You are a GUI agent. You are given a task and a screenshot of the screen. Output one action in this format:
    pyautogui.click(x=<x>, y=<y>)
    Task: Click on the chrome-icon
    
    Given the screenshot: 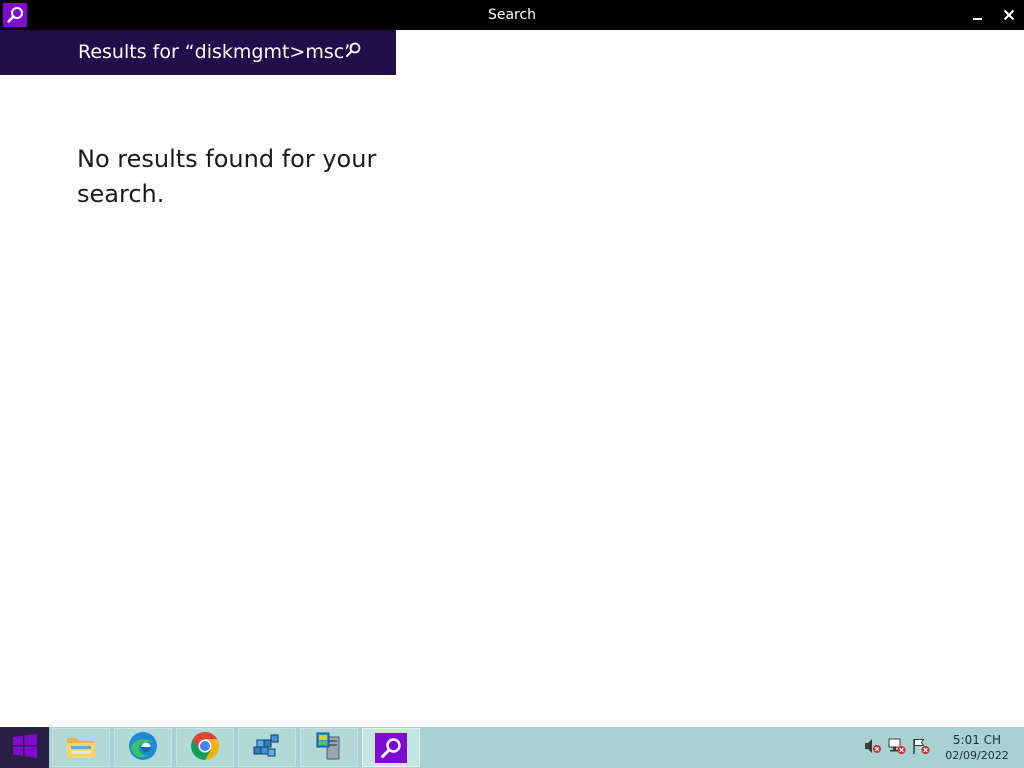 What is the action you would take?
    pyautogui.click(x=205, y=748)
    